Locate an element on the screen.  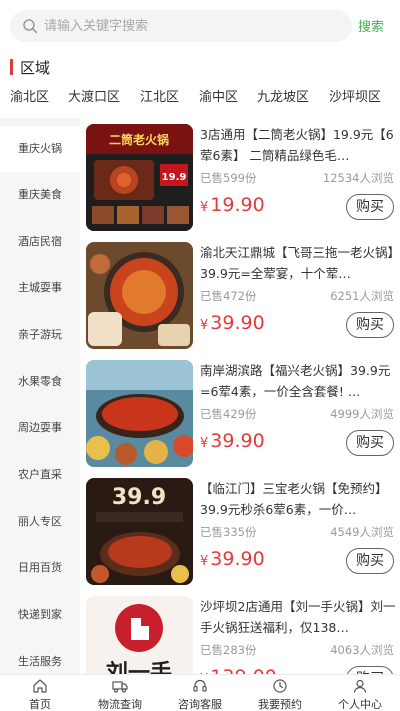
category-item: 生活服务 is located at coordinates (40, 656).